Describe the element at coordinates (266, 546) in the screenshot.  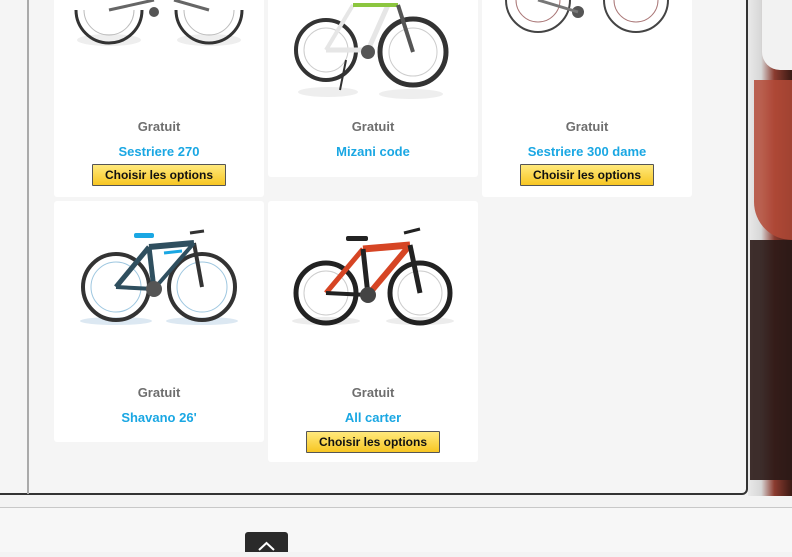
I see `chevron-up-icon` at that location.